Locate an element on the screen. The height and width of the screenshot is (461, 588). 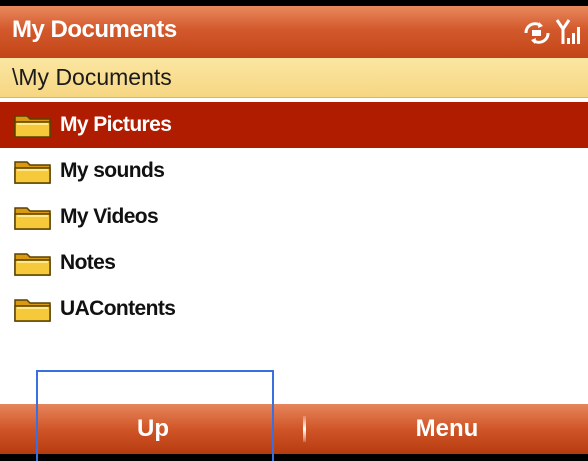
signal-strength-icon is located at coordinates (568, 31).